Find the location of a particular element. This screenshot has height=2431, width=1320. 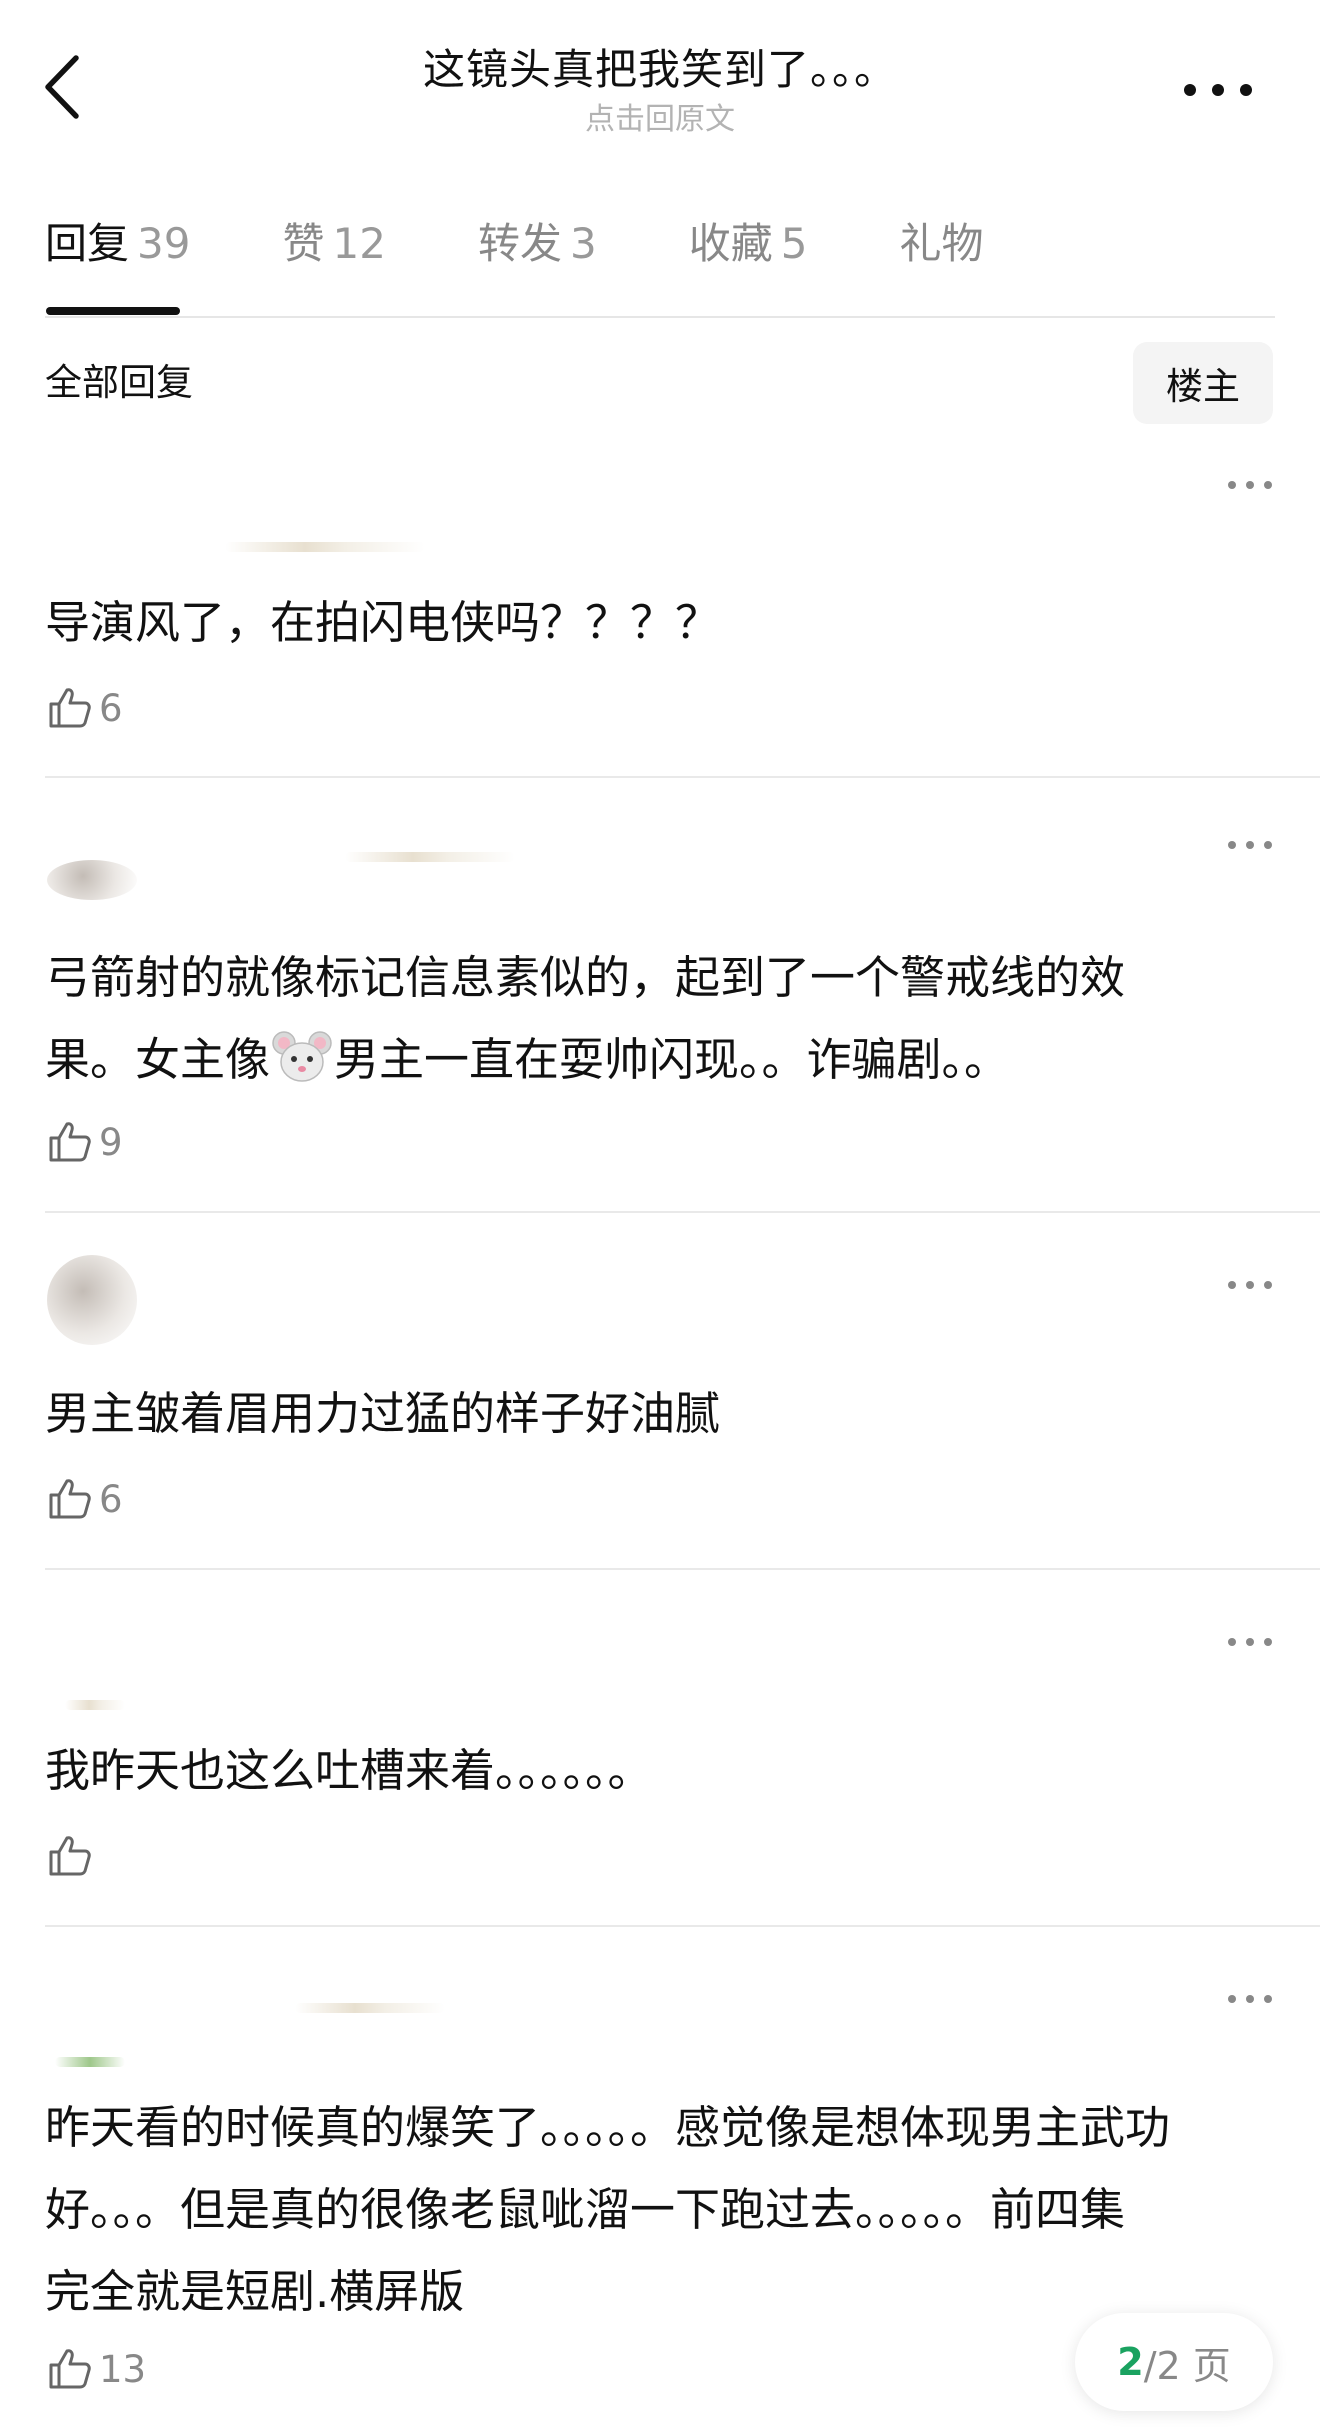

like-count: 9 is located at coordinates (111, 1142).